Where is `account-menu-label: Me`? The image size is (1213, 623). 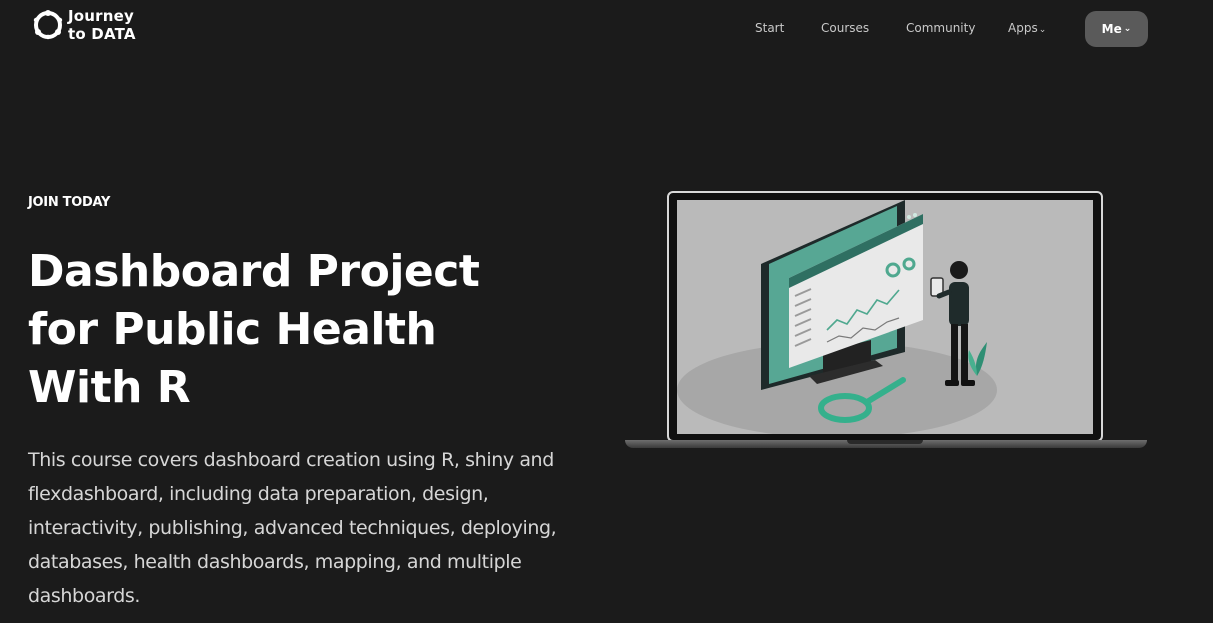 account-menu-label: Me is located at coordinates (1111, 29).